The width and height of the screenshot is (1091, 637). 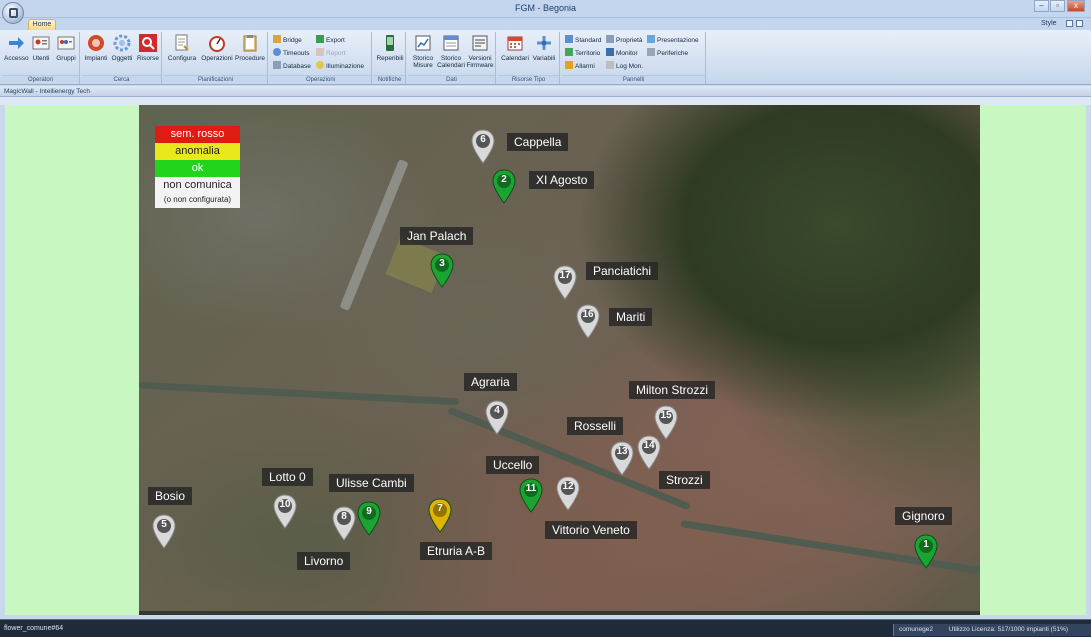 What do you see at coordinates (667, 53) in the screenshot?
I see `periferiche-button: Periferiche` at bounding box center [667, 53].